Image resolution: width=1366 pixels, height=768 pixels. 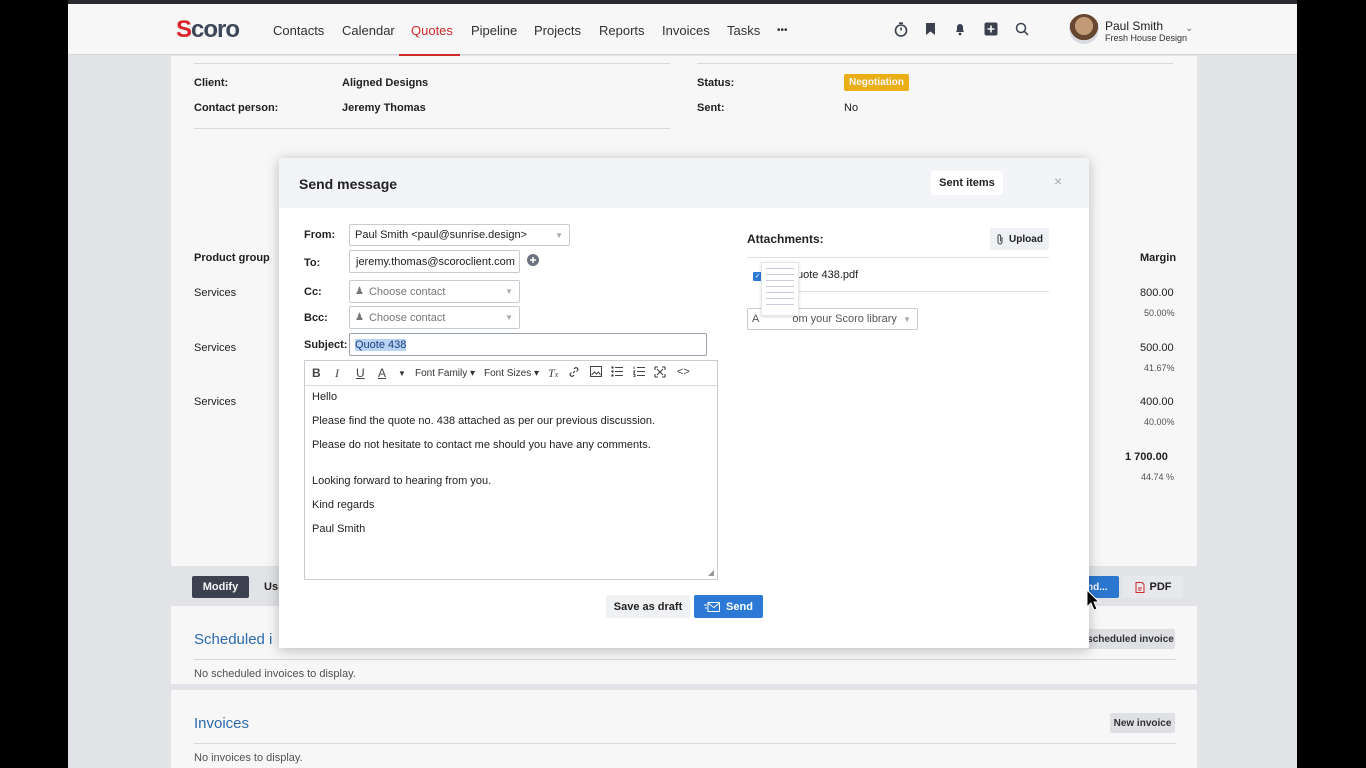 I want to click on cc-placeholder: Choose contact, so click(x=407, y=291).